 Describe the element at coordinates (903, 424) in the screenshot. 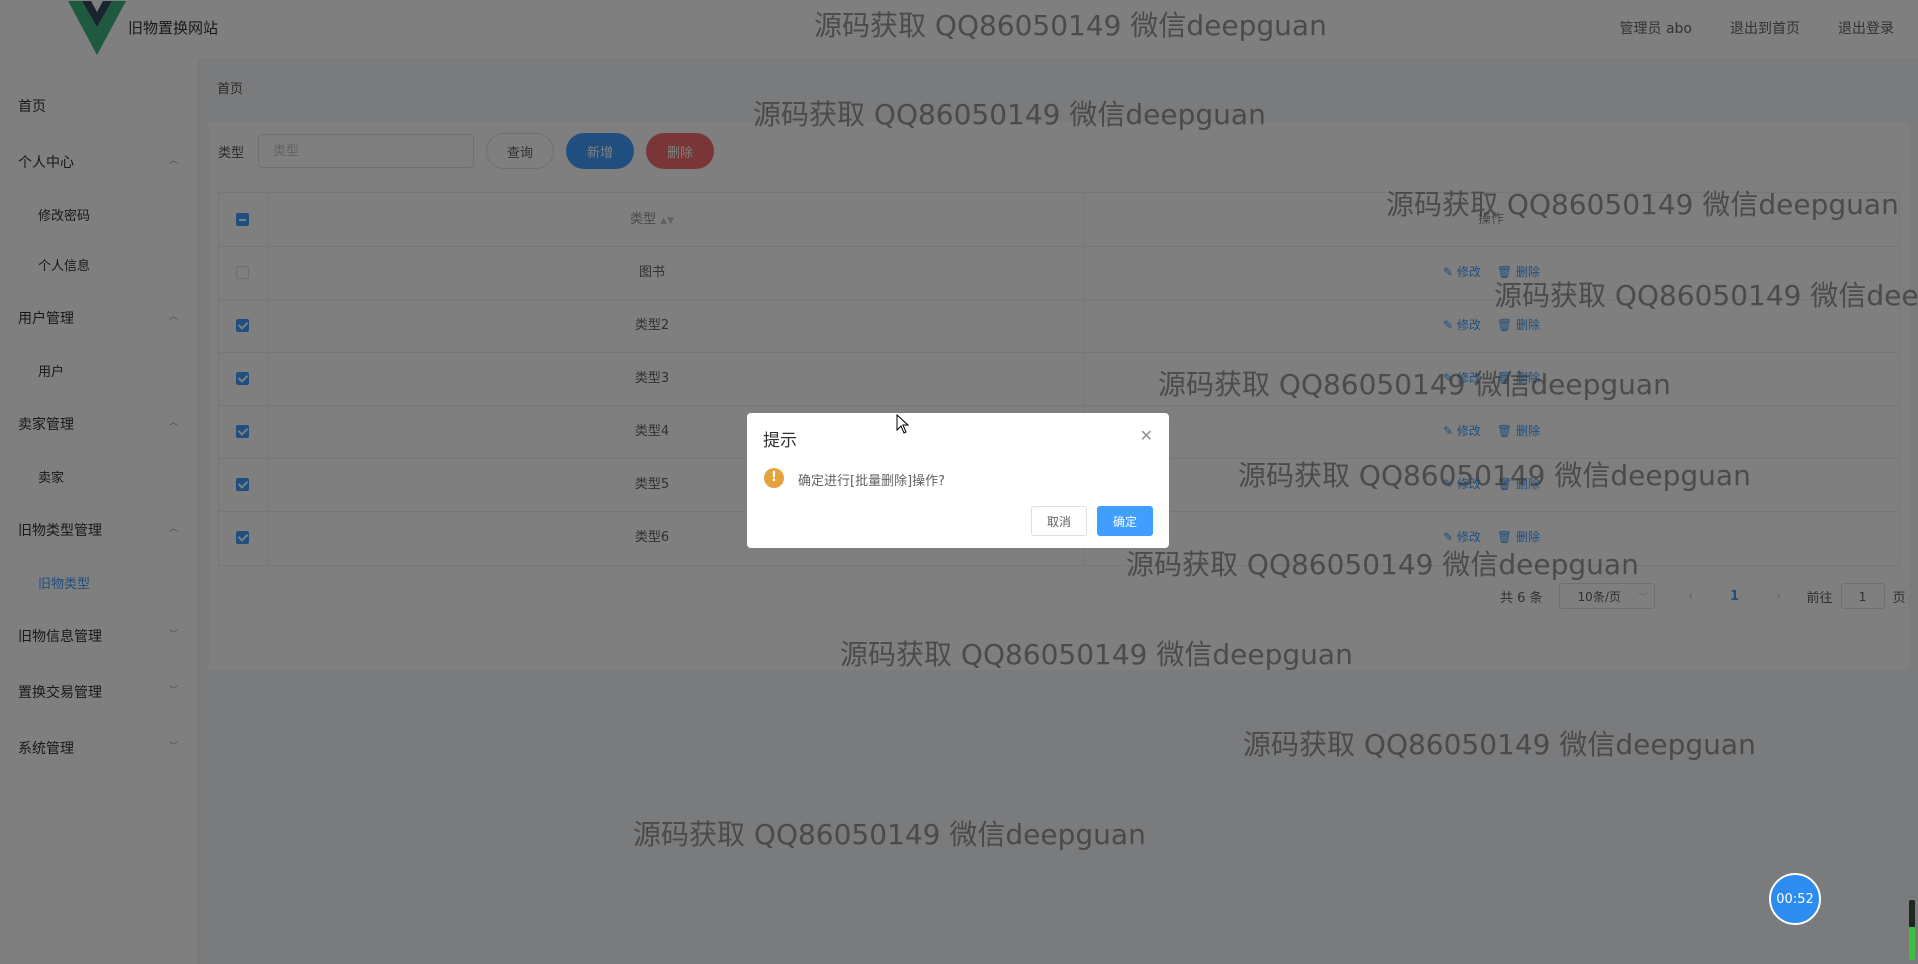

I see `mouse-cursor-icon` at that location.